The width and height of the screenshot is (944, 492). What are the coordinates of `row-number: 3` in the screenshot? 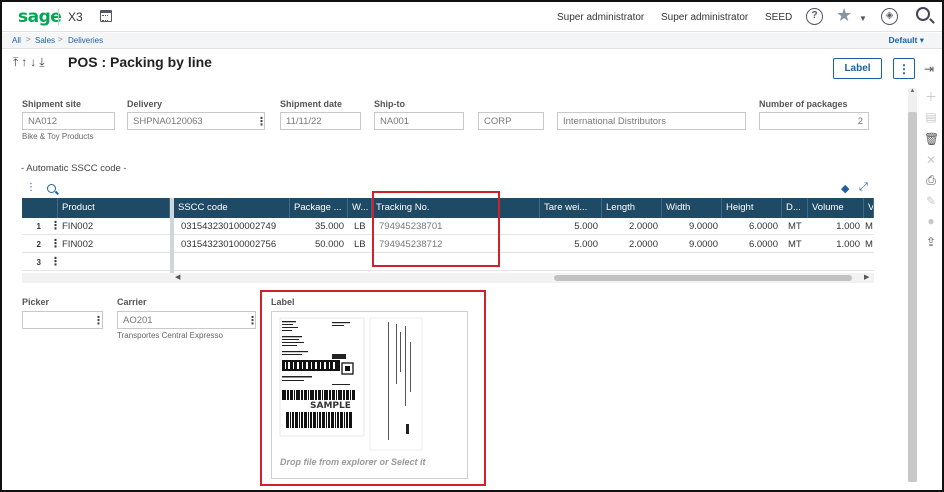 It's located at (38, 262).